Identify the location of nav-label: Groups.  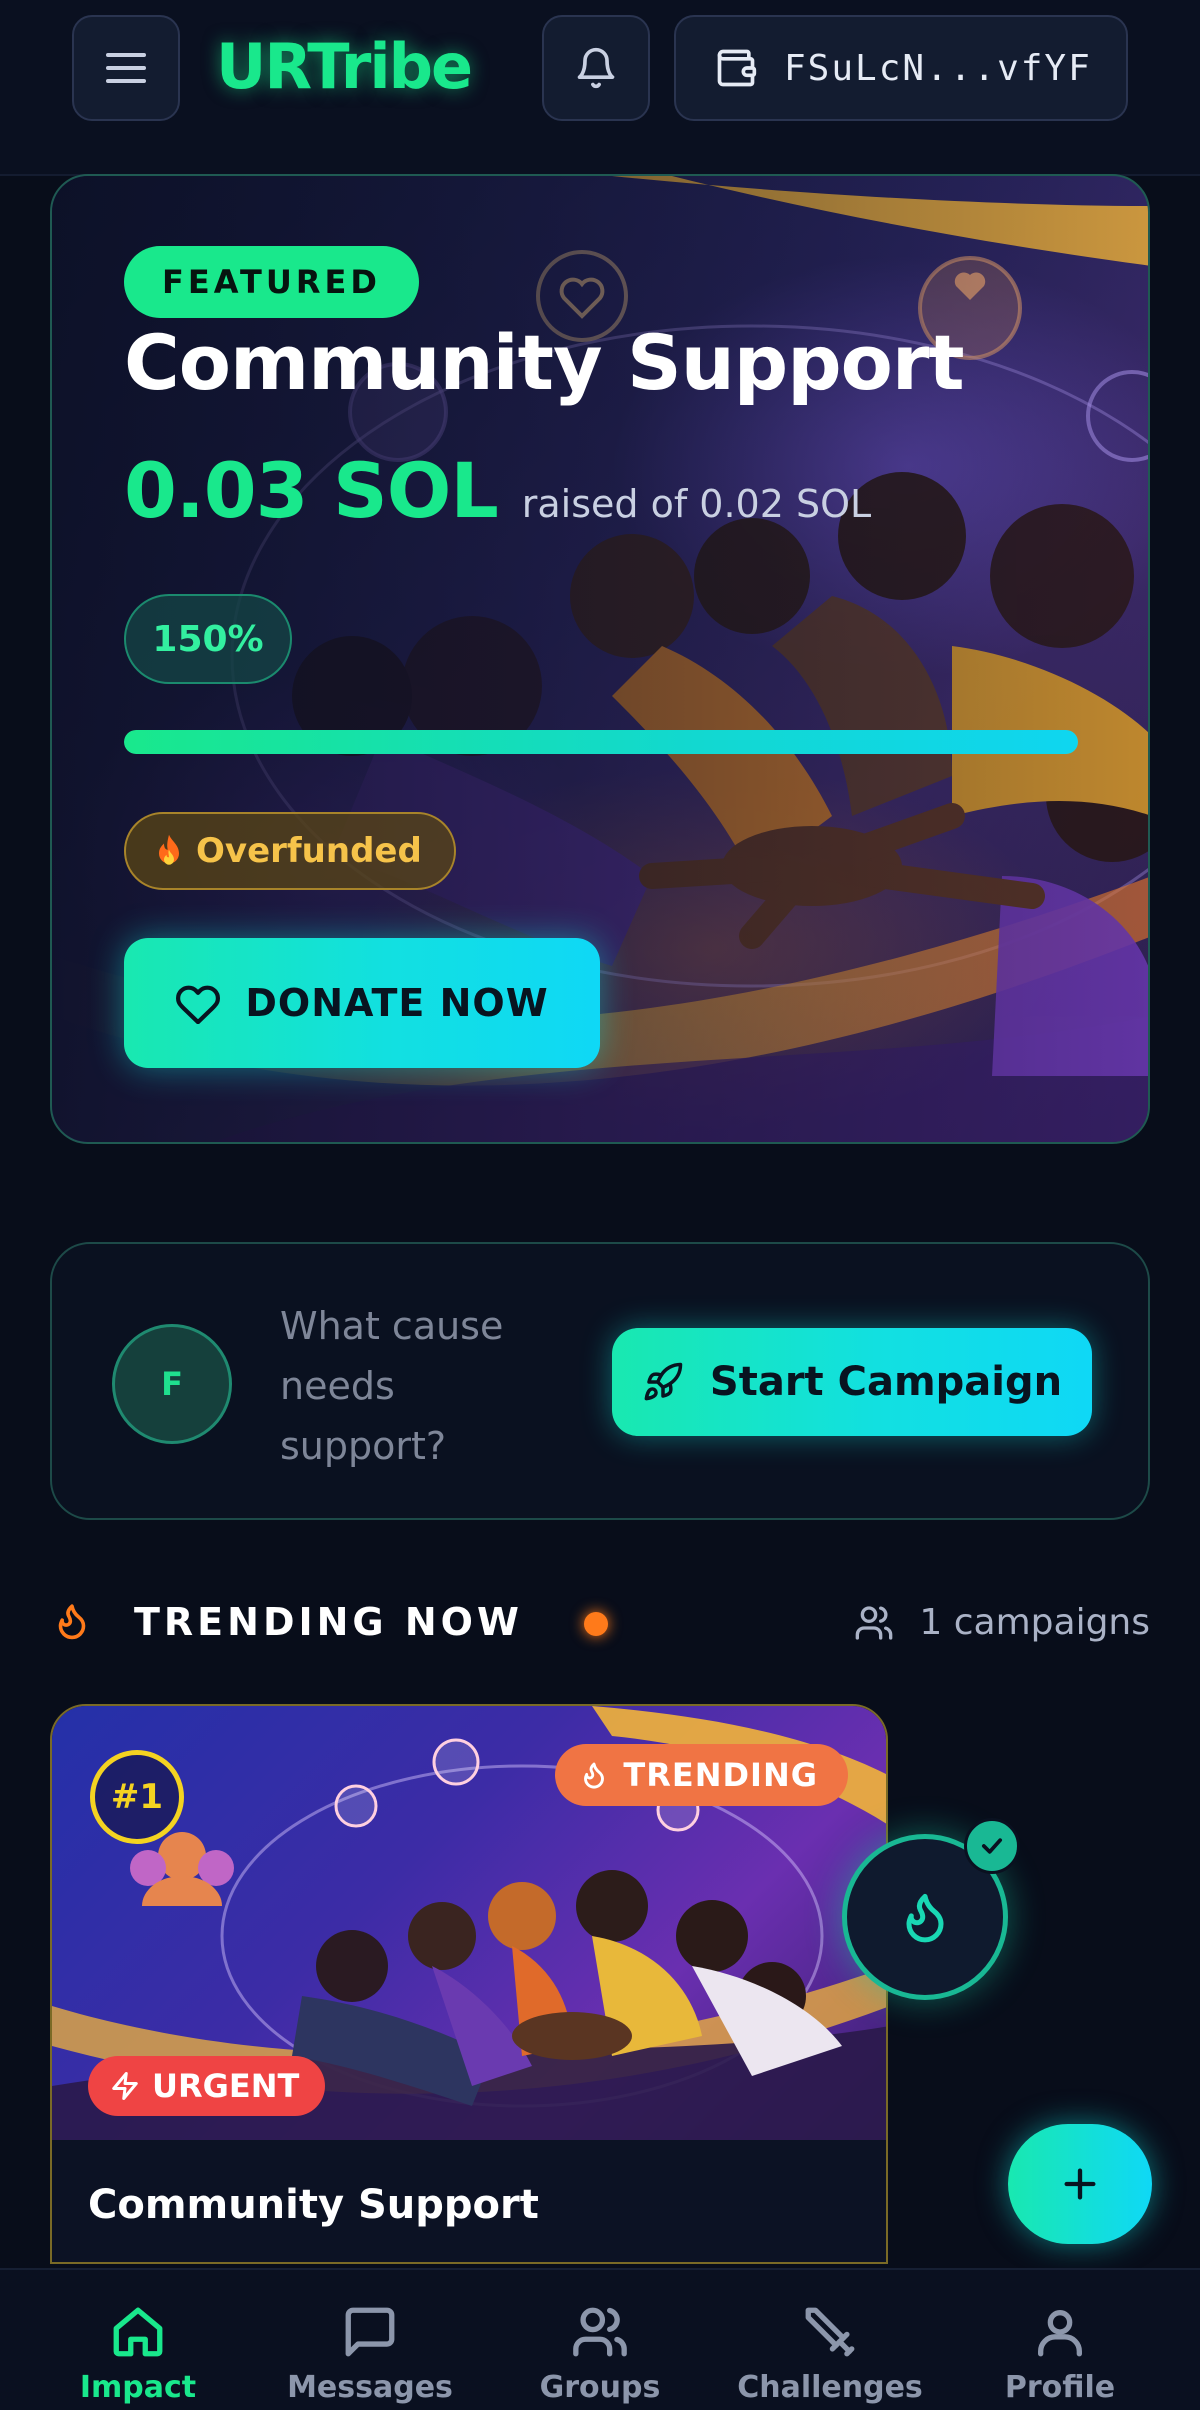
(600, 2387).